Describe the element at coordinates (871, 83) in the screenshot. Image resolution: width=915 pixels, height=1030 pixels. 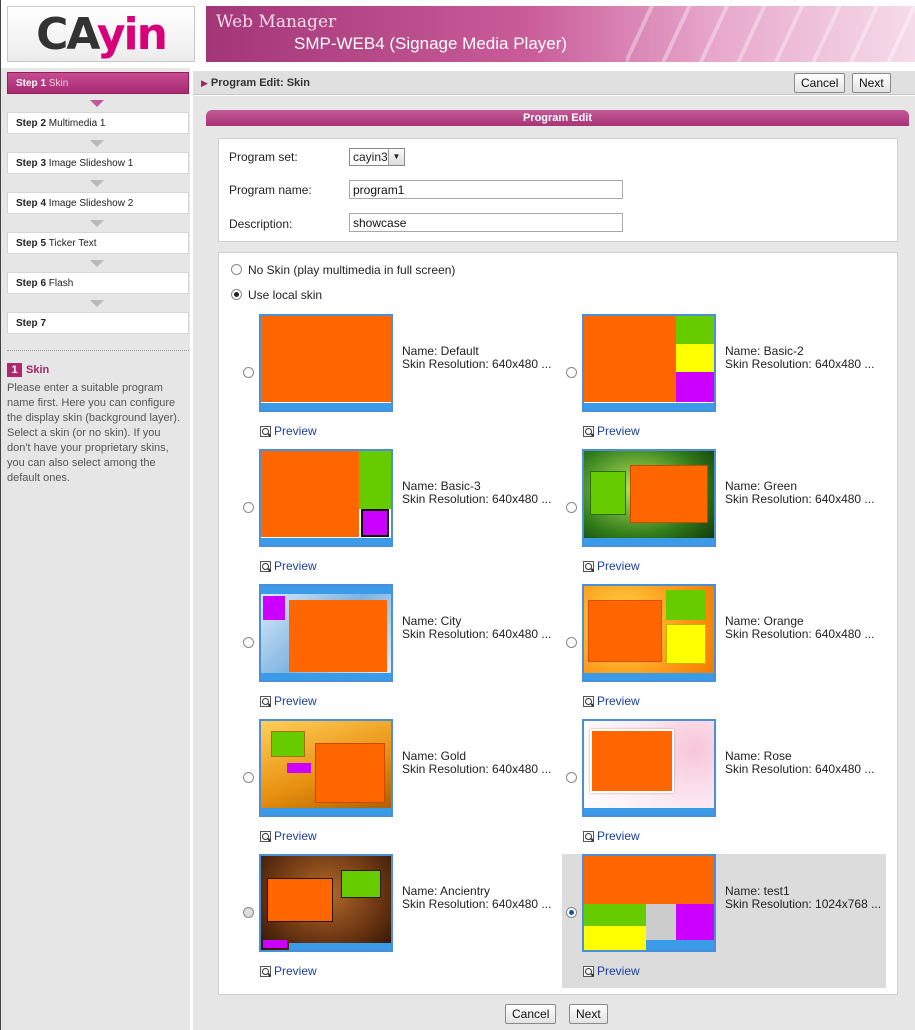
I see `next-button-top: Next` at that location.